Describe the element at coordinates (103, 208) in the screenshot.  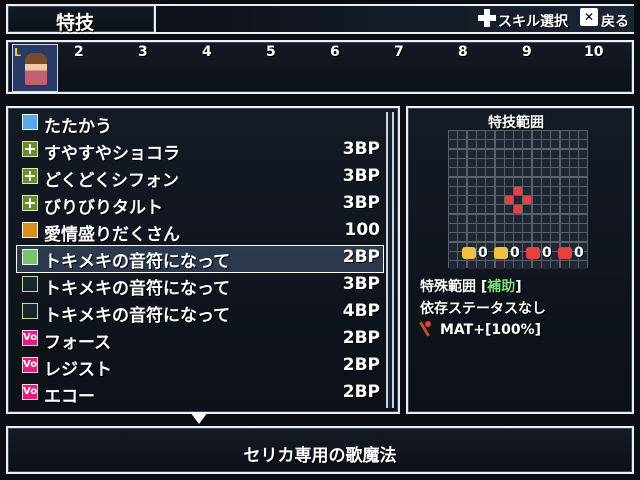
I see `skill-name: びりびりタルト` at that location.